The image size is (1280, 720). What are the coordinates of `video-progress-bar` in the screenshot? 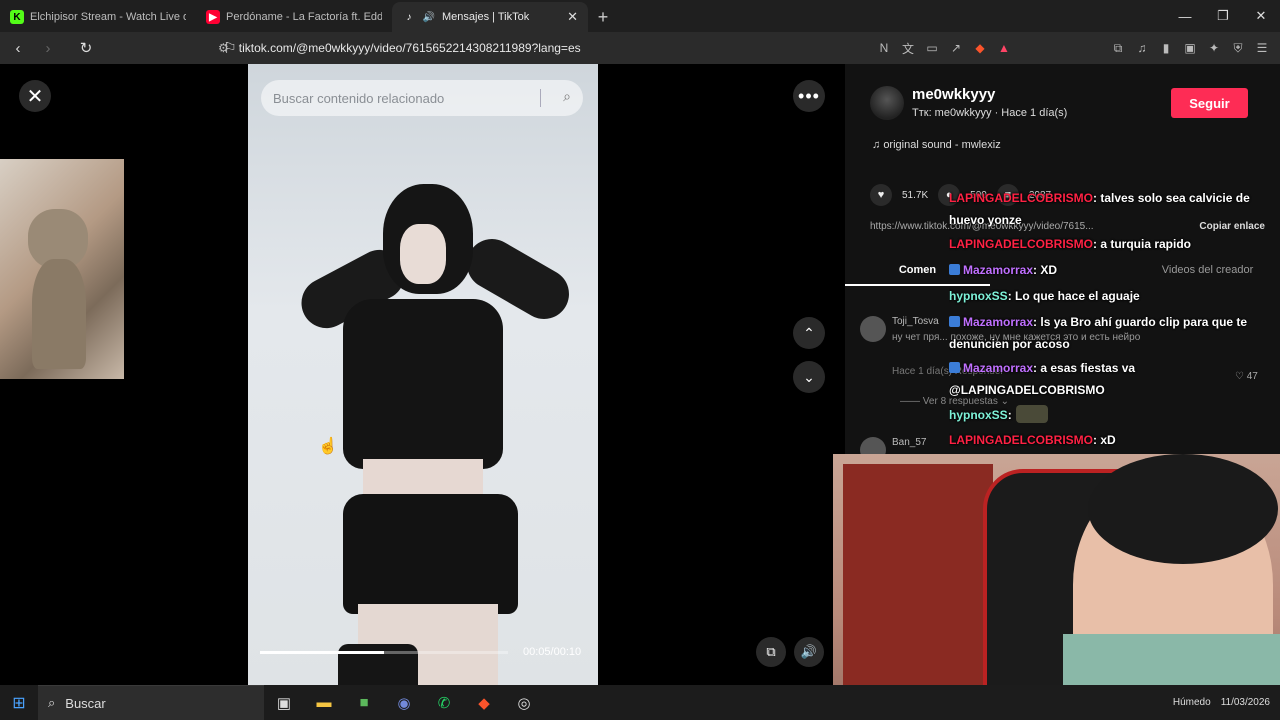 It's located at (384, 652).